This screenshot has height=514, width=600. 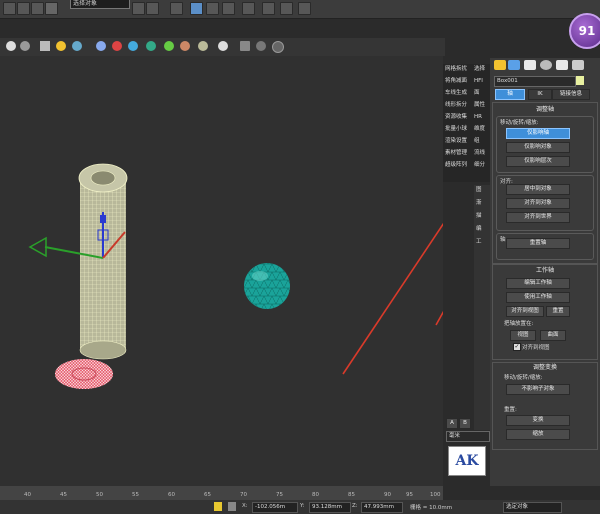 I want to click on sphere-light-icon, so click(x=11, y=46).